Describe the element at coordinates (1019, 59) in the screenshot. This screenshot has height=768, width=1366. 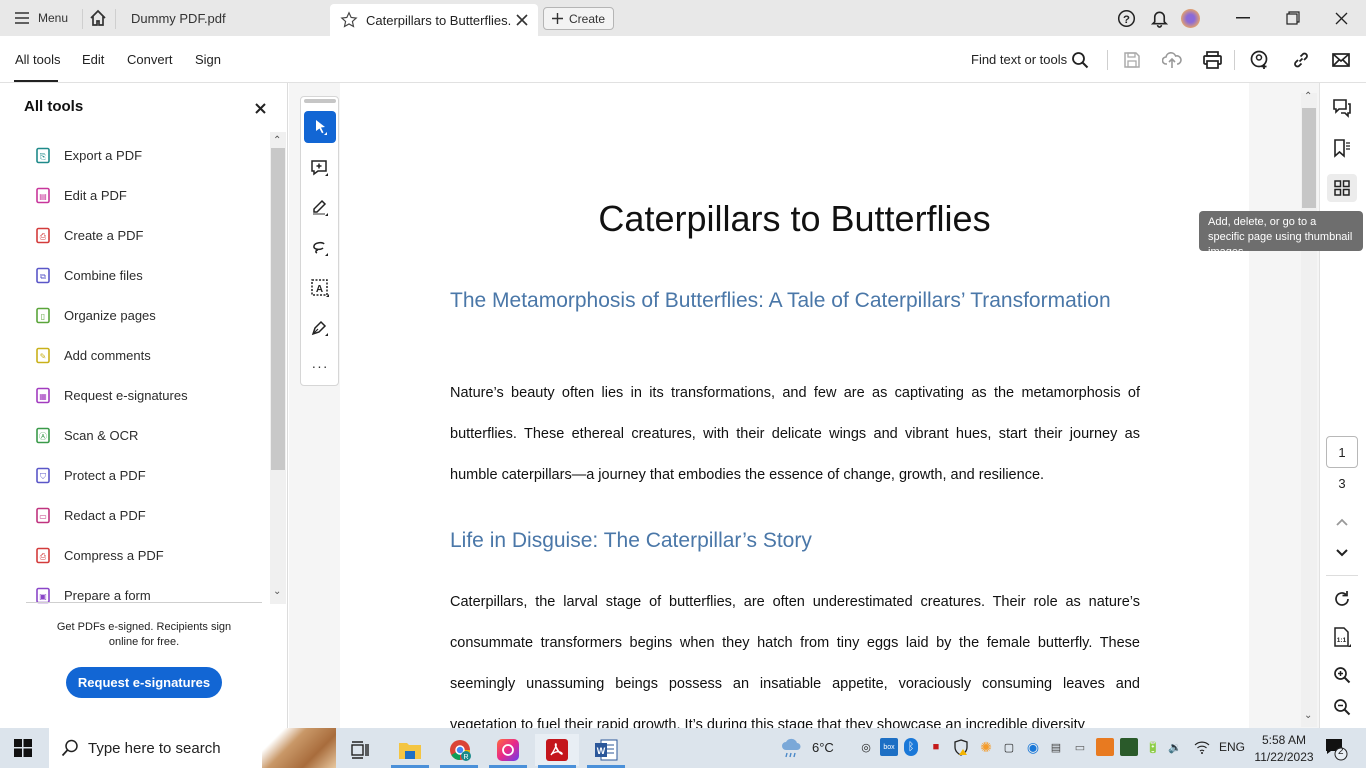
I see `find-text-button: Find text or tools` at that location.